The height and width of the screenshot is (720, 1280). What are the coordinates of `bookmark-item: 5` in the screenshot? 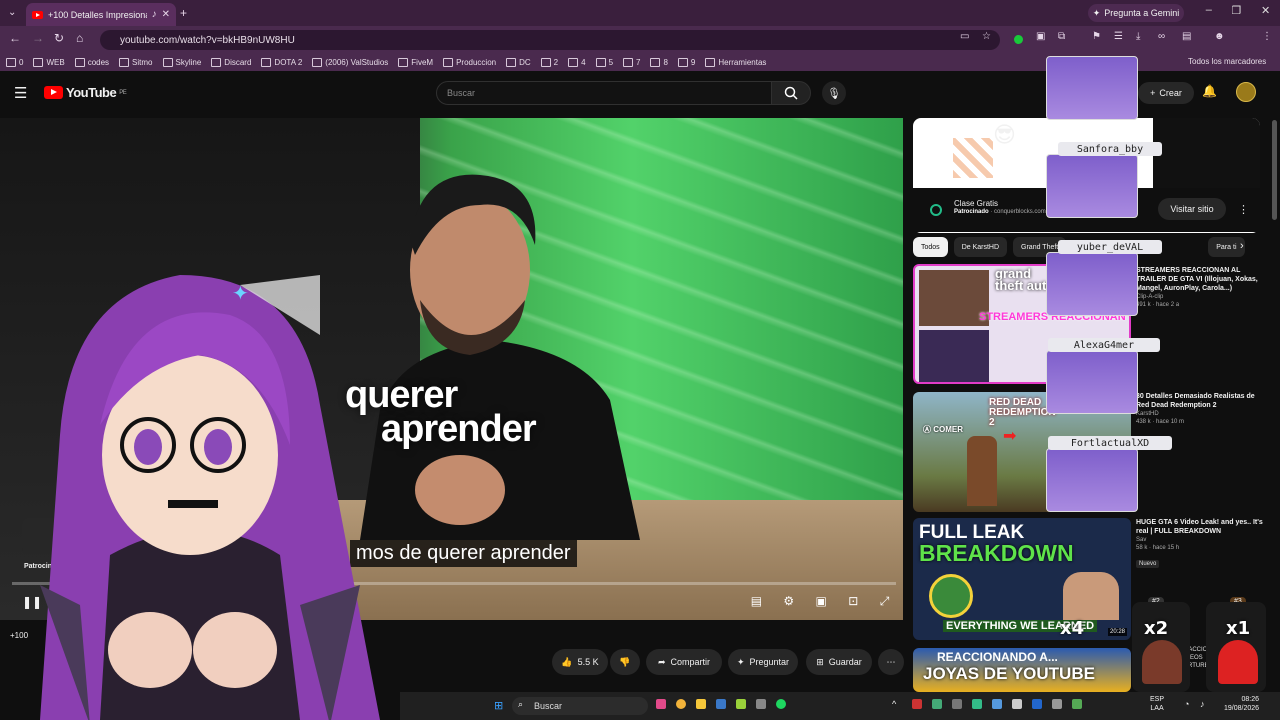 It's located at (604, 62).